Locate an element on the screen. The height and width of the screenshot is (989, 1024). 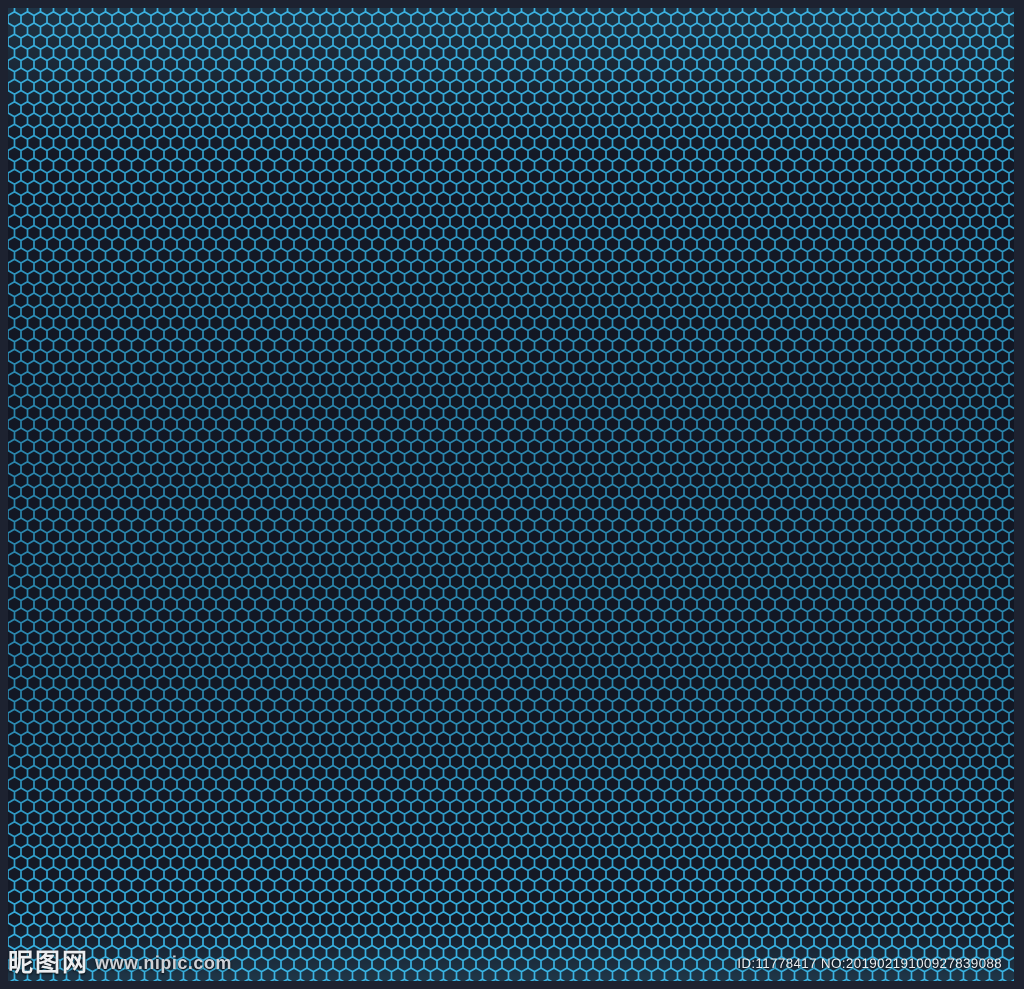
nipic-logo: 昵图网 www.nipic.com is located at coordinates (120, 962).